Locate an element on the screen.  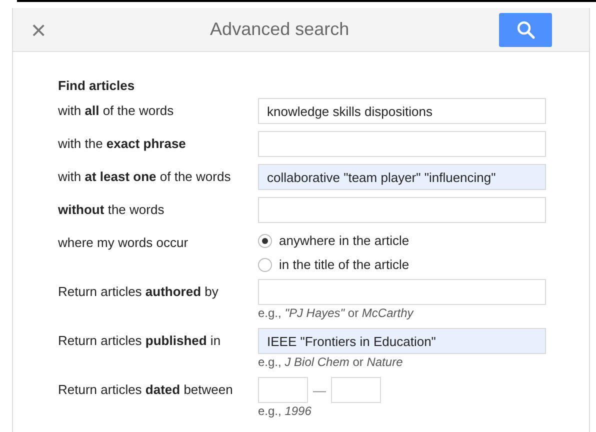
field-label: with at least one of the words is located at coordinates (145, 177).